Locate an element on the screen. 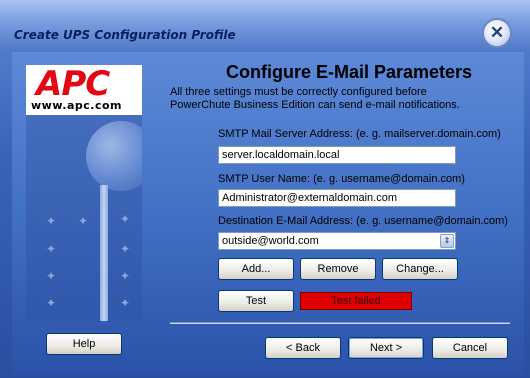  close-icon: ✕ is located at coordinates (497, 32).